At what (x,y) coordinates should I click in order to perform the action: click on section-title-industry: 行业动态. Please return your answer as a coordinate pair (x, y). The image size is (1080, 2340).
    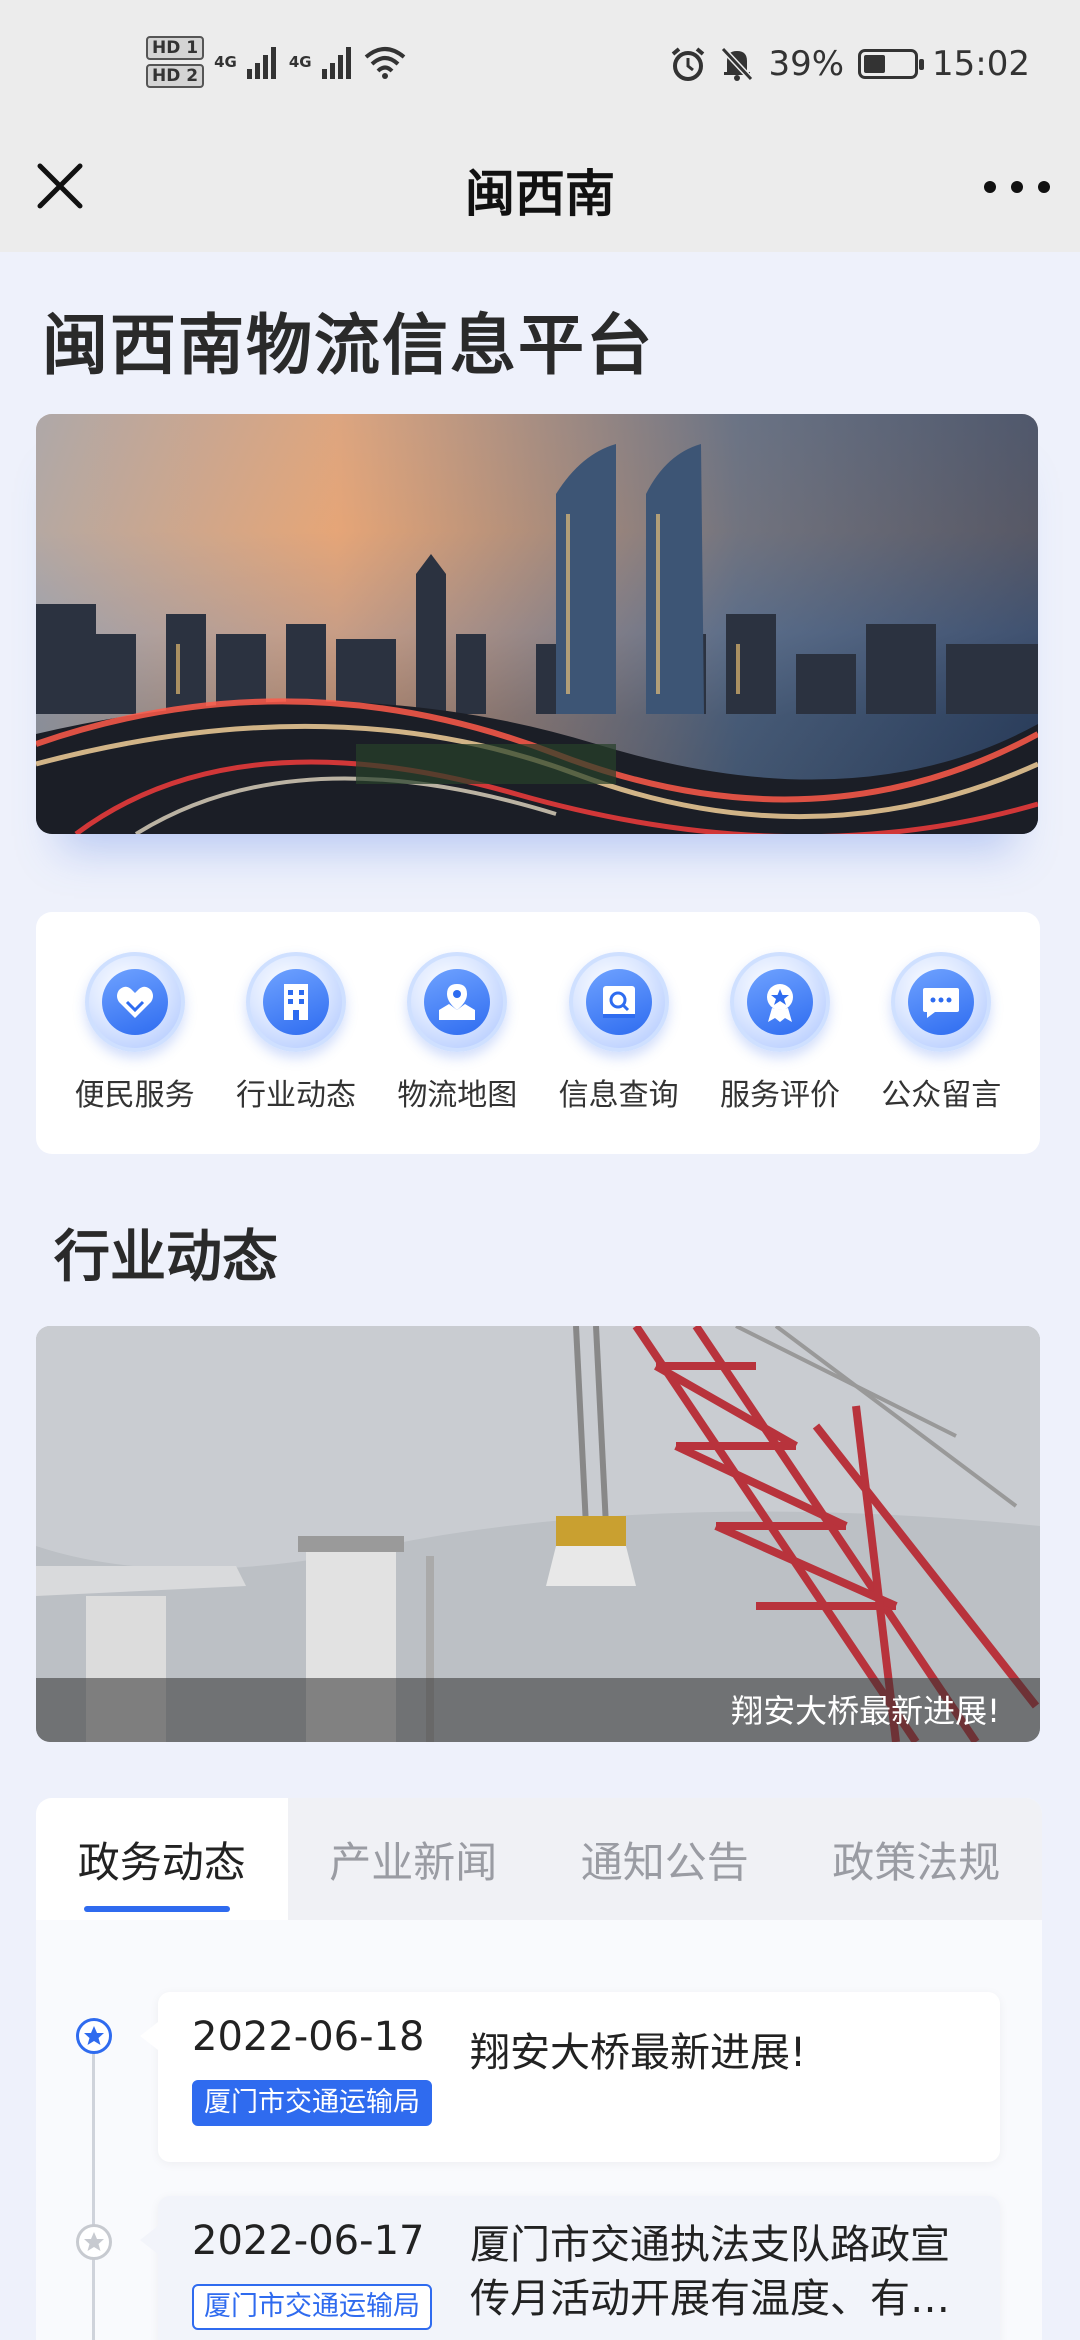
    Looking at the image, I should click on (166, 1257).